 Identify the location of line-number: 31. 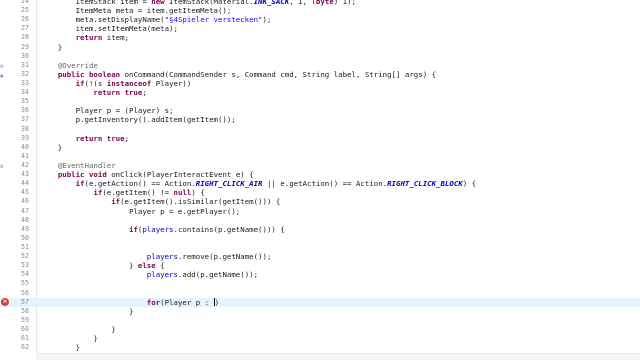
(25, 64).